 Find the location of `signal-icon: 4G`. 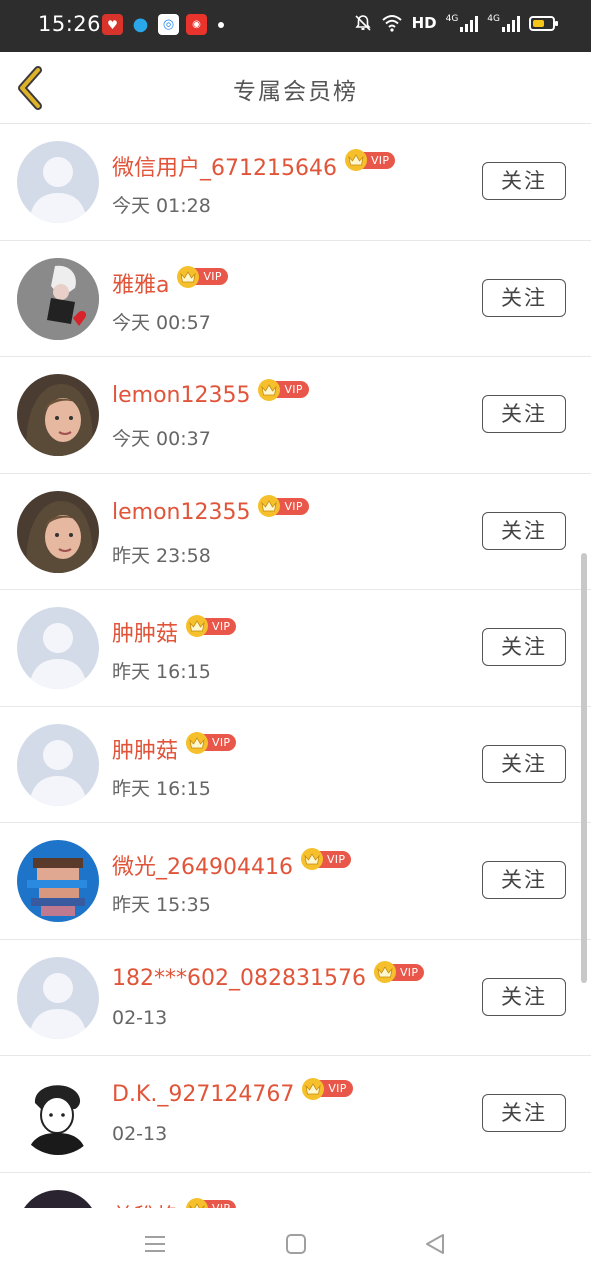

signal-icon: 4G is located at coordinates (462, 23).